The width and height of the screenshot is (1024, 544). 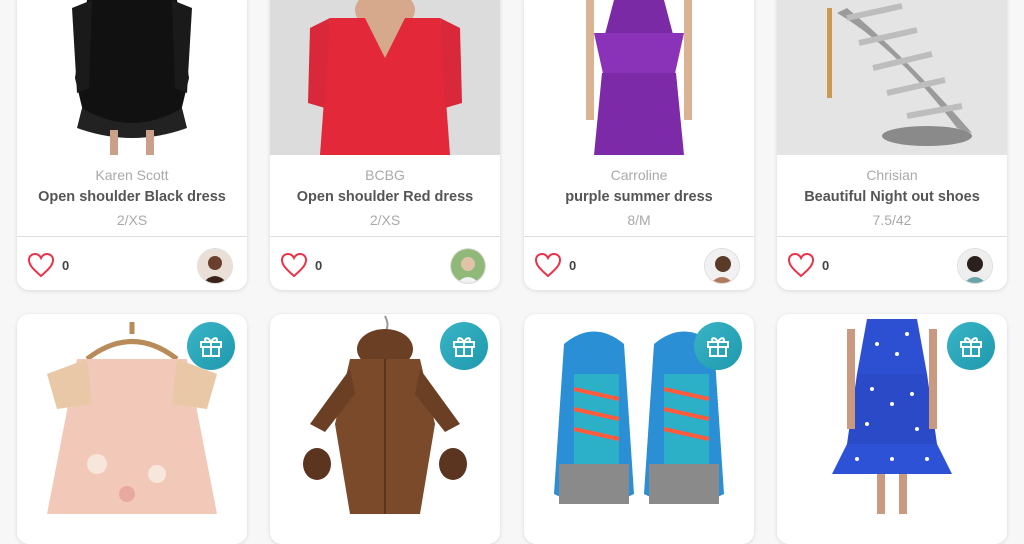 I want to click on product-title: purple summer dress, so click(x=639, y=197).